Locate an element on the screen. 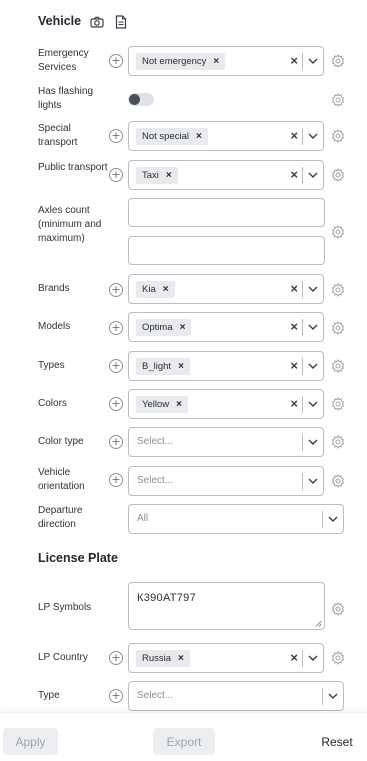 The height and width of the screenshot is (761, 367). colors-chip-label: Yellow is located at coordinates (156, 404).